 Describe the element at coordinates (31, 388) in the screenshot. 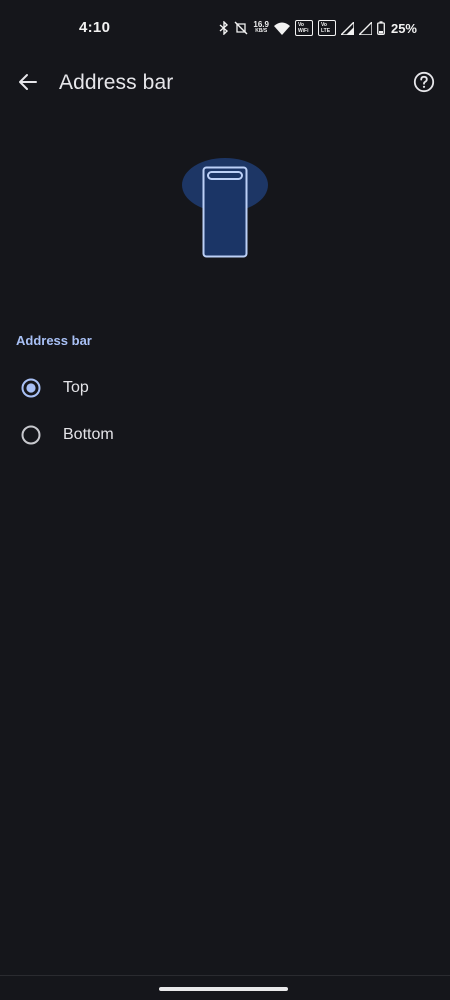

I see `radio-selected-icon` at that location.